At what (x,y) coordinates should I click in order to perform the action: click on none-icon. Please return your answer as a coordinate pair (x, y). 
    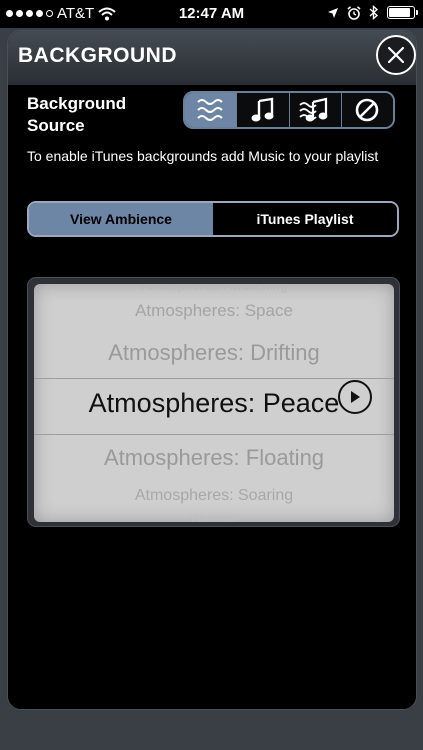
    Looking at the image, I should click on (367, 110).